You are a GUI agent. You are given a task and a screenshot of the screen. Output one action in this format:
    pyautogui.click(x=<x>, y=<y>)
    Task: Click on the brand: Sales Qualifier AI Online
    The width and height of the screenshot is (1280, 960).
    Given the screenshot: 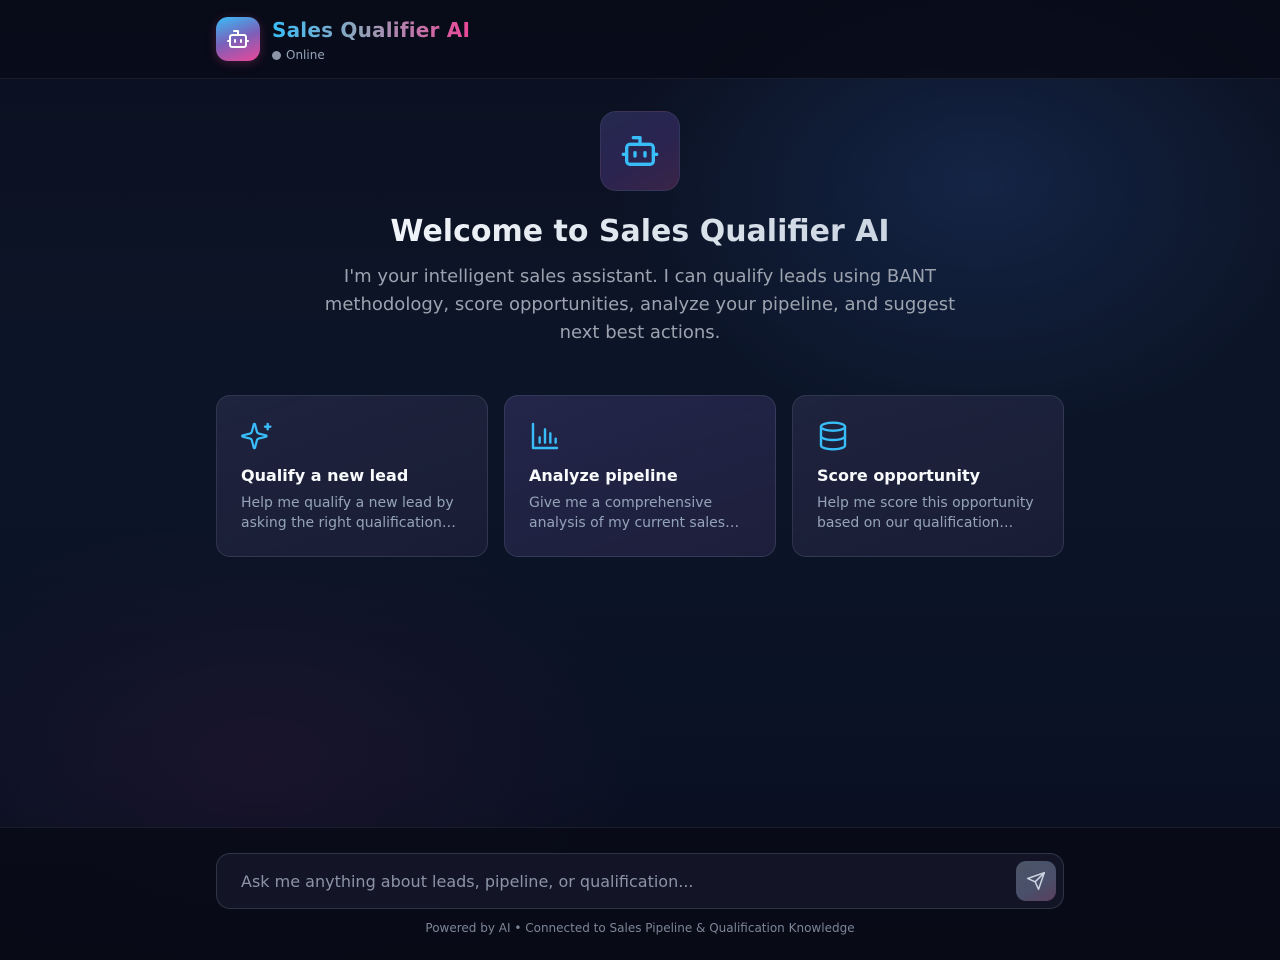 What is the action you would take?
    pyautogui.click(x=343, y=40)
    